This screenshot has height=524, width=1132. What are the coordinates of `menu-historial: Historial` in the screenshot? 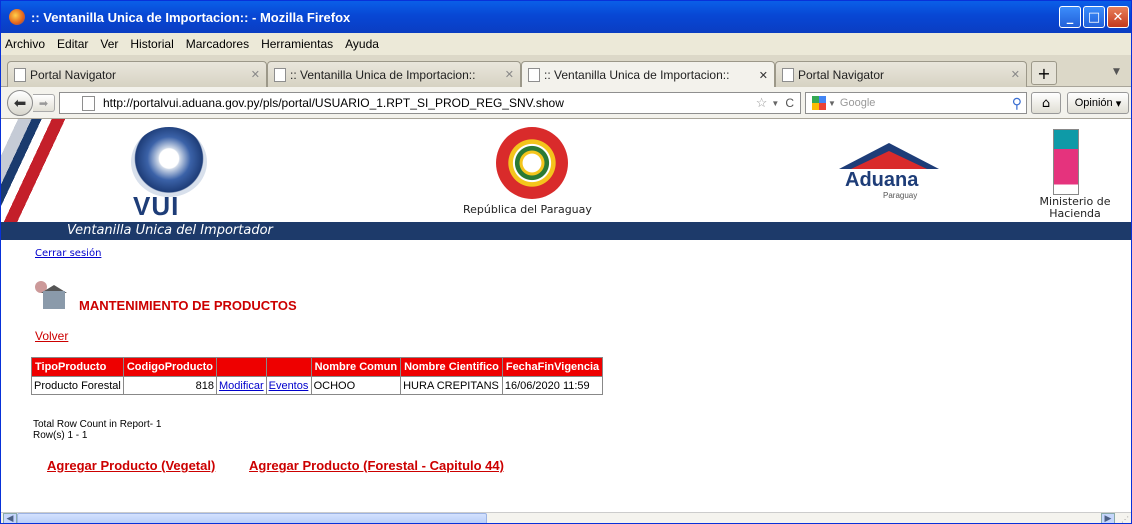 It's located at (151, 44).